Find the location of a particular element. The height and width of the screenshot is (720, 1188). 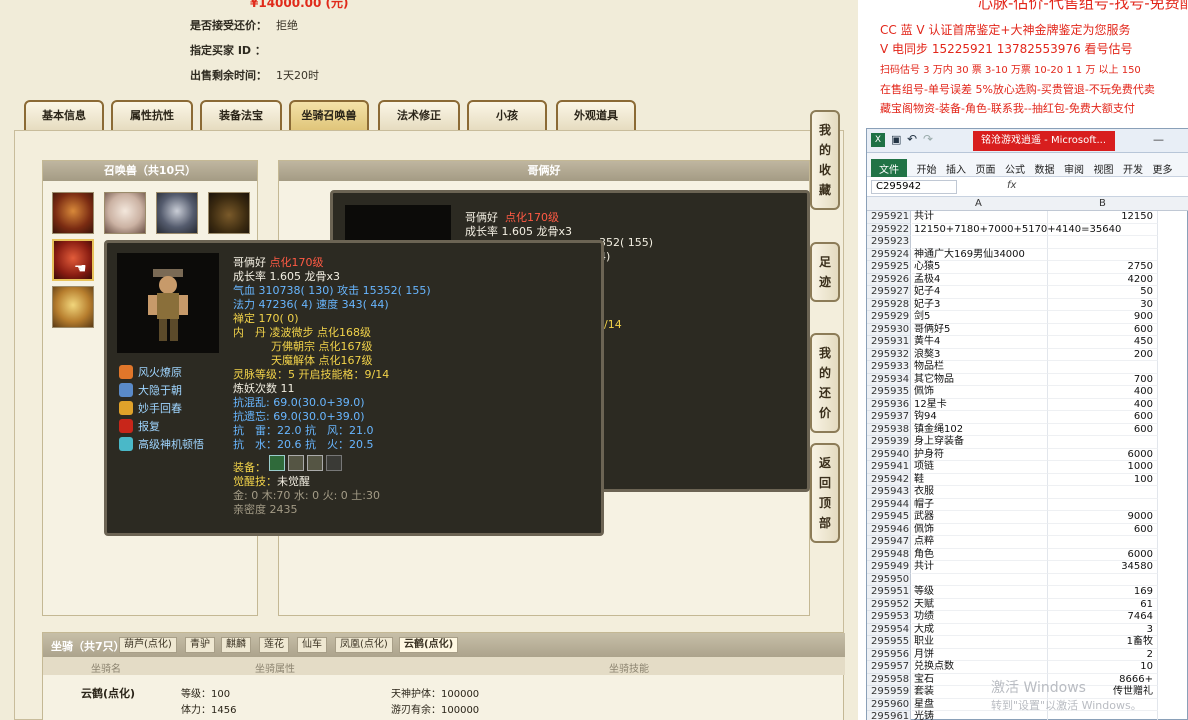

save-icon: ▣ is located at coordinates (896, 139).